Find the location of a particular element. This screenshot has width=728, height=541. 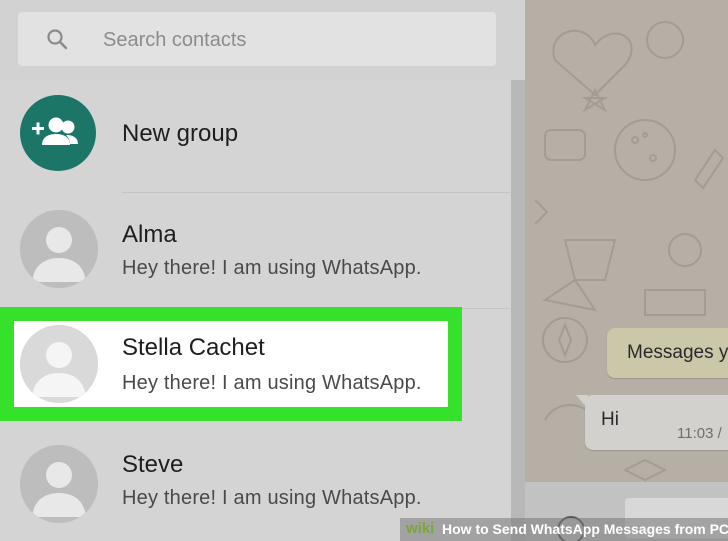

outgoing-message-bubble: Hi 11:03 / is located at coordinates (656, 422).